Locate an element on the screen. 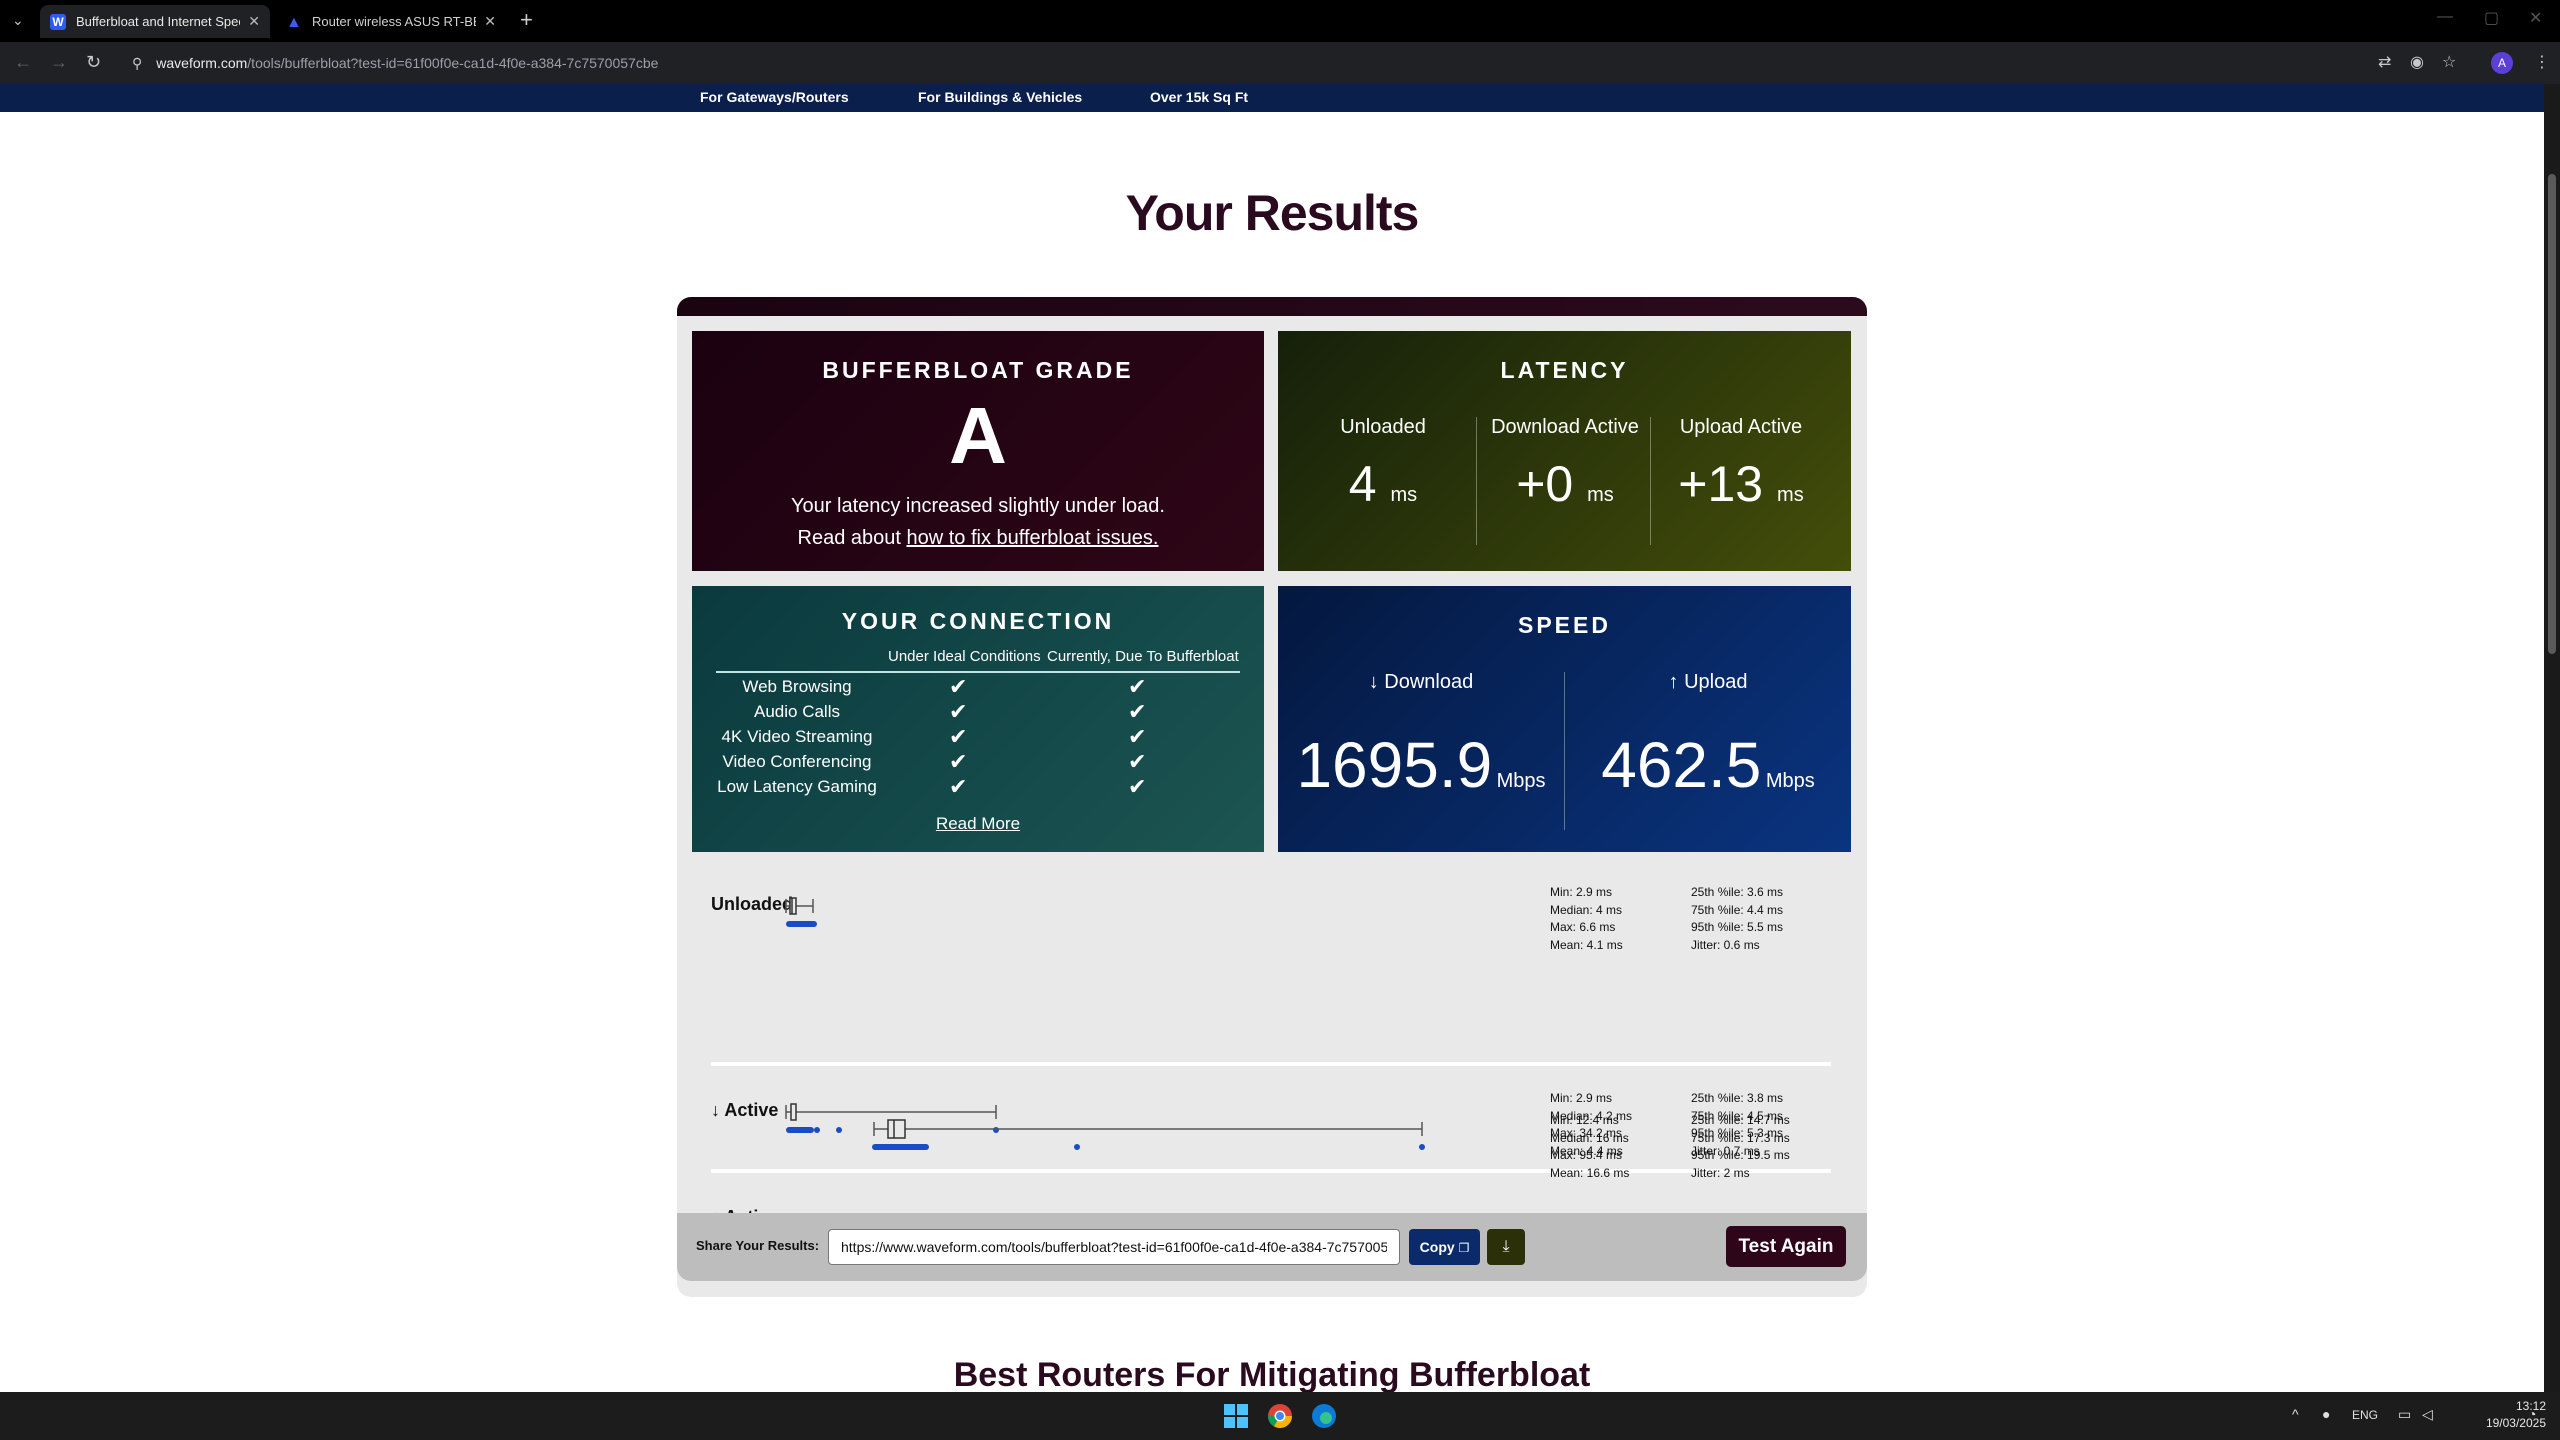 This screenshot has height=1440, width=2560. tab-bufferbloat: W Bufferbloat and Internet Speed Test ✕ is located at coordinates (155, 21).